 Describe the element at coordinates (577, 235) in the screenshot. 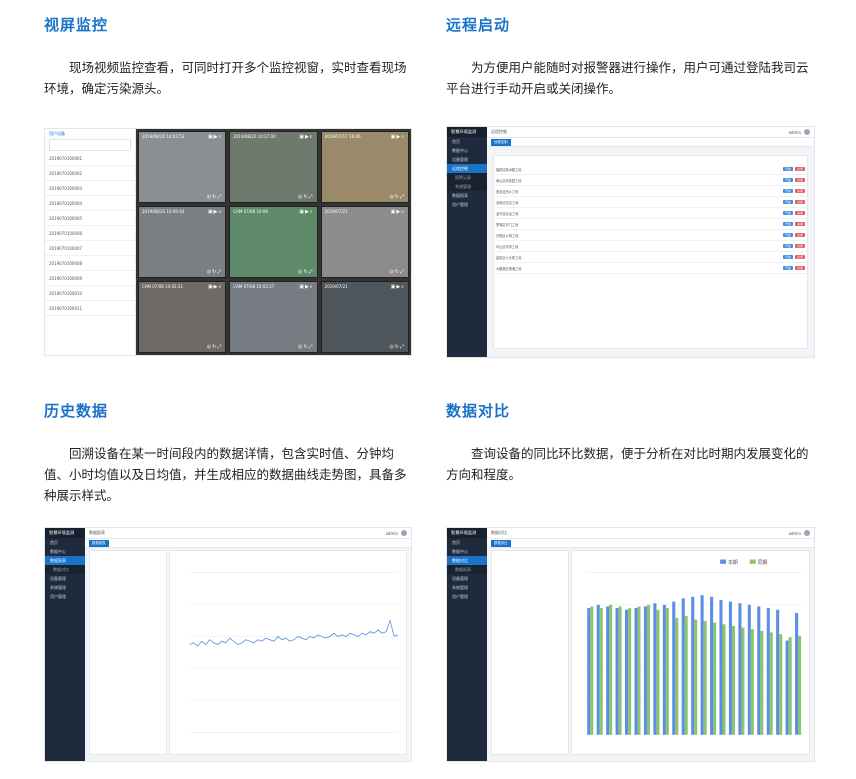

I see `site-name: 光明区公明工地` at that location.